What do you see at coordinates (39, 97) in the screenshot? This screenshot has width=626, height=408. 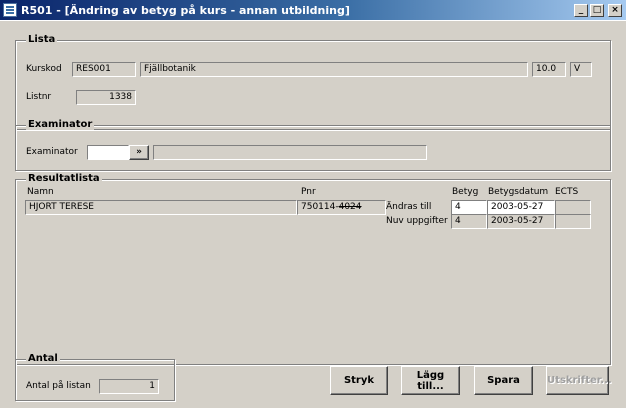 I see `listnr-label: Listnr` at bounding box center [39, 97].